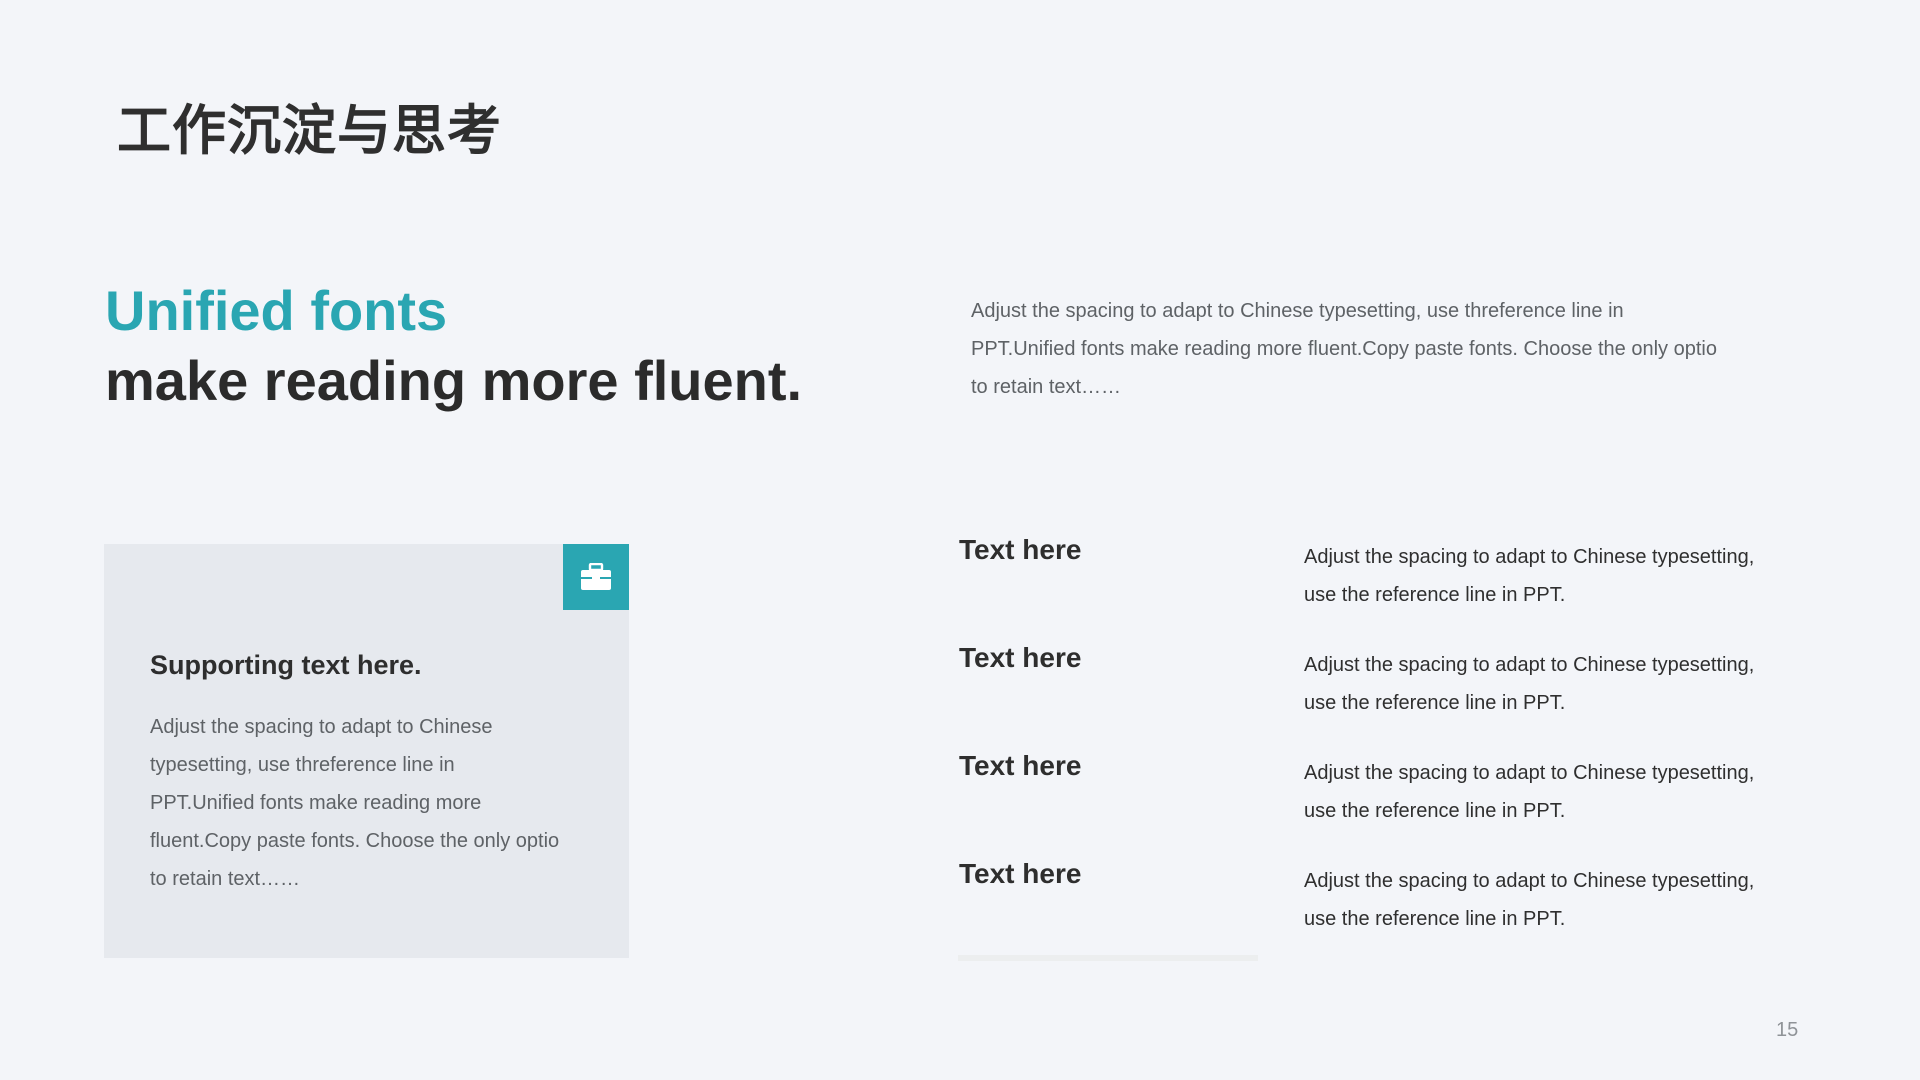  What do you see at coordinates (309, 130) in the screenshot?
I see `page-title: 工作沉淀与思考` at bounding box center [309, 130].